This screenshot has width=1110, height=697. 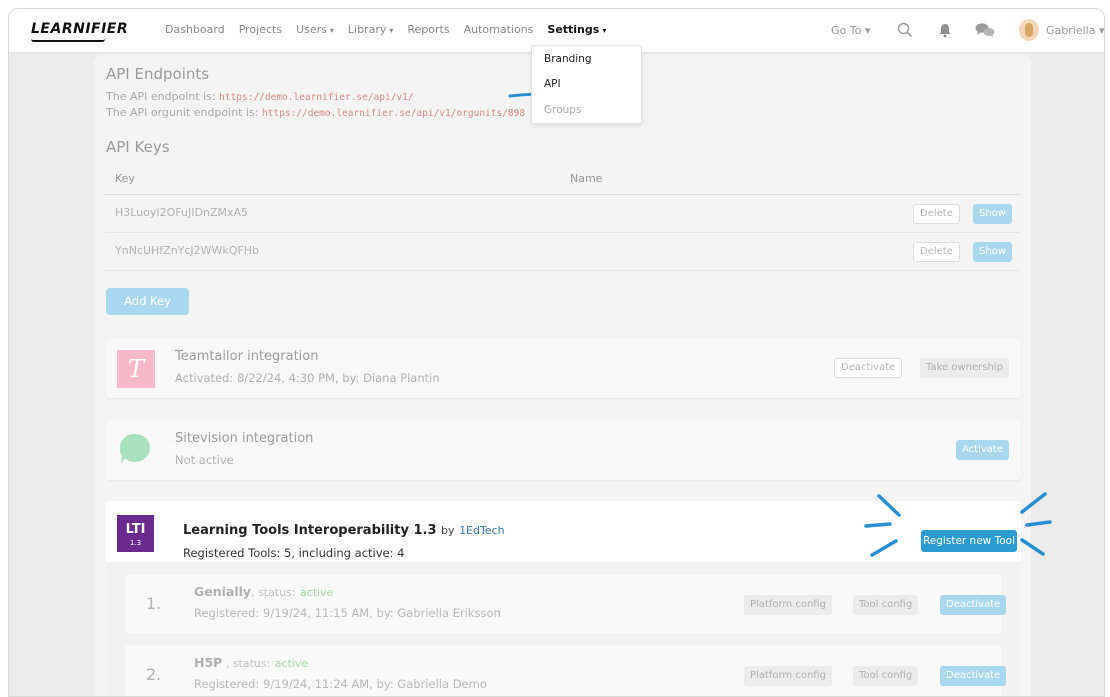 What do you see at coordinates (79, 29) in the screenshot?
I see `learnifier-logo: LEARNIFIER` at bounding box center [79, 29].